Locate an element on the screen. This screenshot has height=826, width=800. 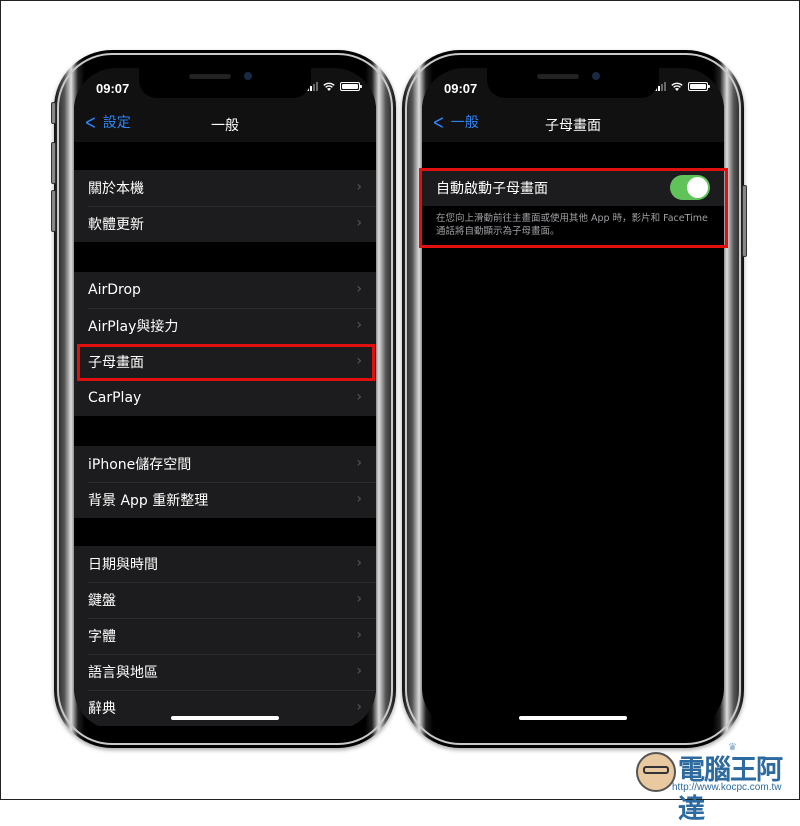
page-title: 一般 is located at coordinates (225, 126).